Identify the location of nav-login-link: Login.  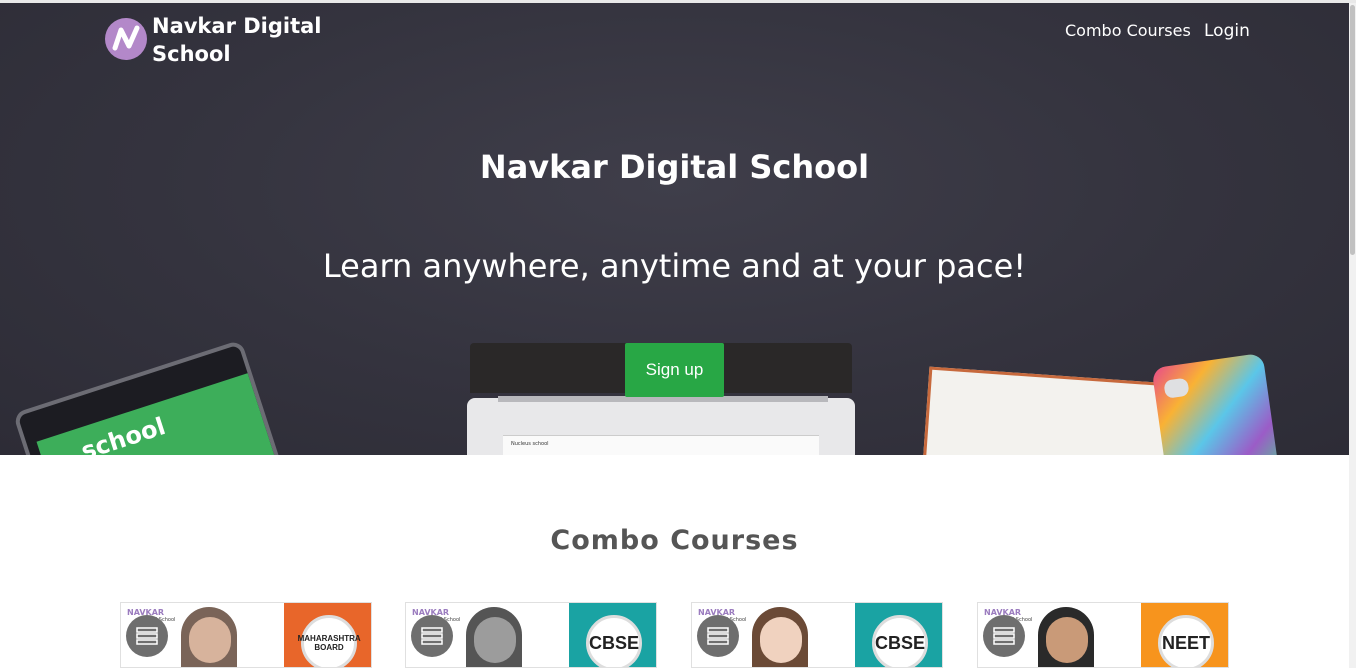
(1227, 31).